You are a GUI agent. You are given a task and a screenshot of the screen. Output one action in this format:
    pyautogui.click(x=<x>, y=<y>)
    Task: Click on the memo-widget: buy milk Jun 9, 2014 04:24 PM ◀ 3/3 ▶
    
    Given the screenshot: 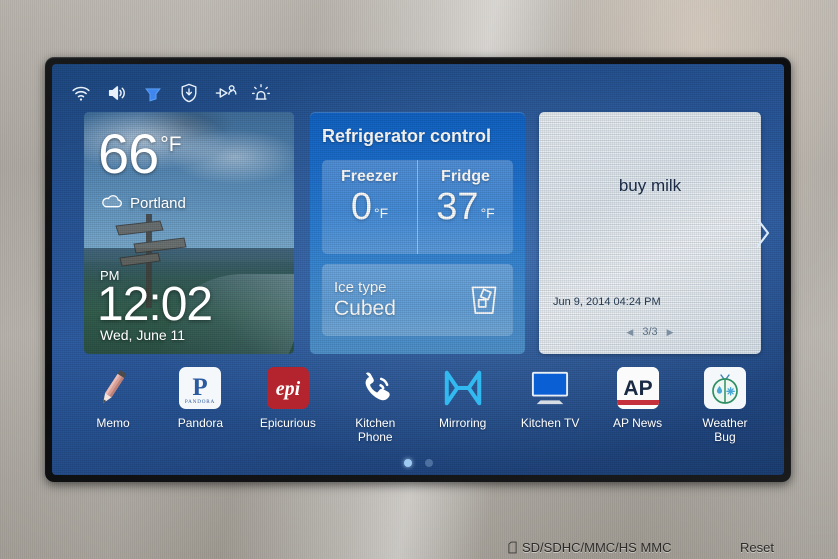 What is the action you would take?
    pyautogui.click(x=650, y=233)
    